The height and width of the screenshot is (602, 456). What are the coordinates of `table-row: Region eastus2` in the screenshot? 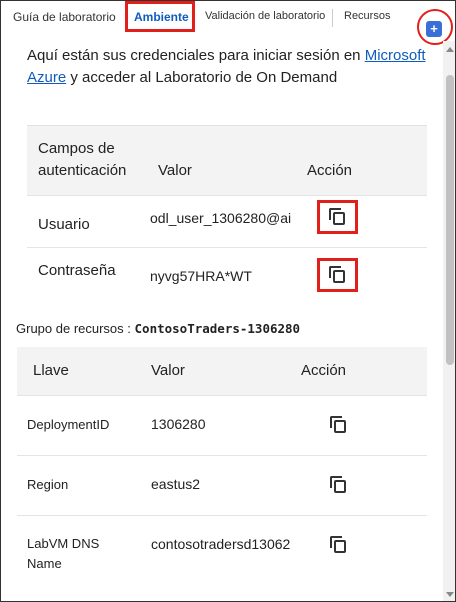 It's located at (222, 485).